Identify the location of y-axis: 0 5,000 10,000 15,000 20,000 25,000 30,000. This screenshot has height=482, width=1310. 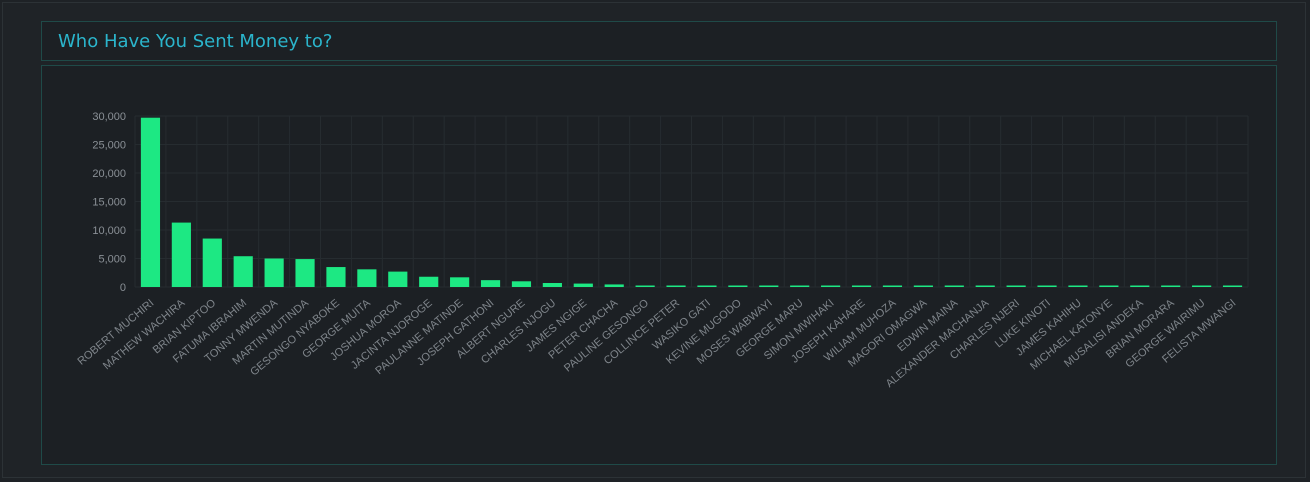
(109, 202).